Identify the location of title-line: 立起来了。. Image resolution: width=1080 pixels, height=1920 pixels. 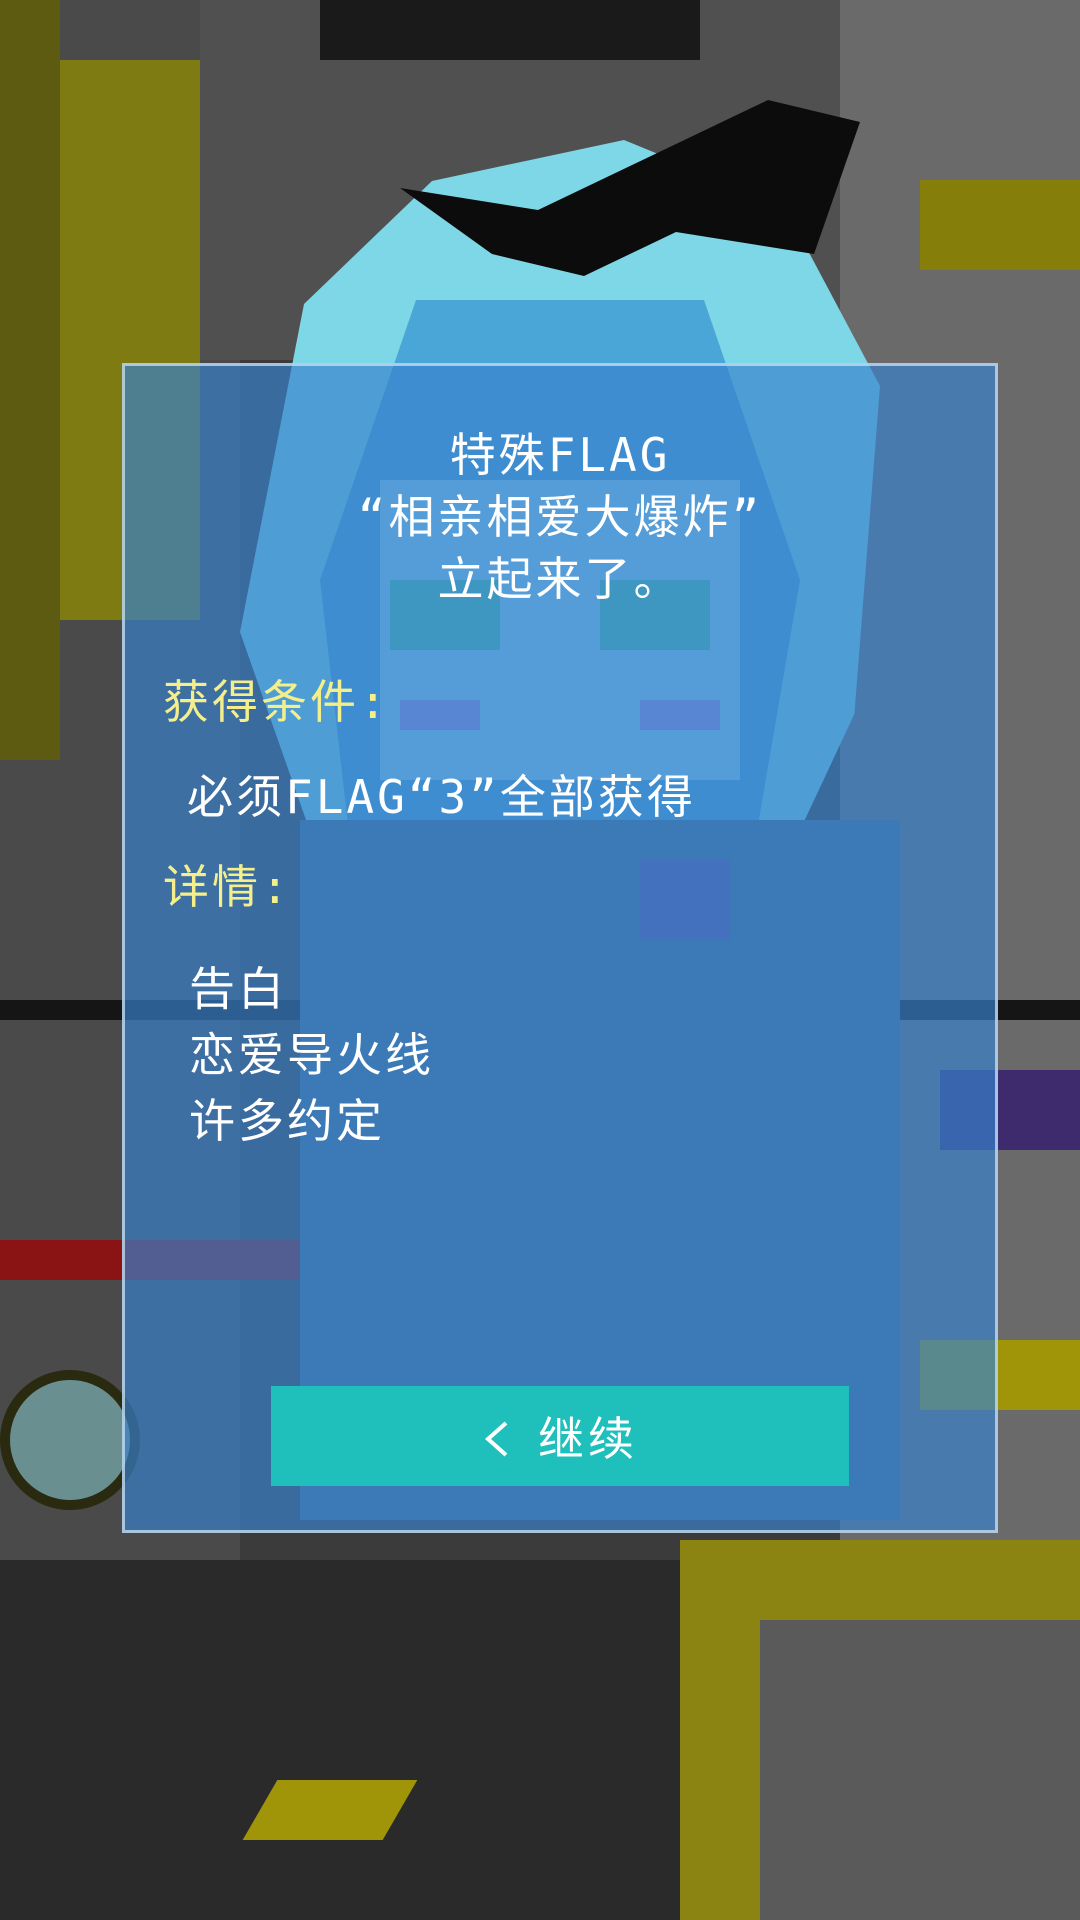
(560, 579).